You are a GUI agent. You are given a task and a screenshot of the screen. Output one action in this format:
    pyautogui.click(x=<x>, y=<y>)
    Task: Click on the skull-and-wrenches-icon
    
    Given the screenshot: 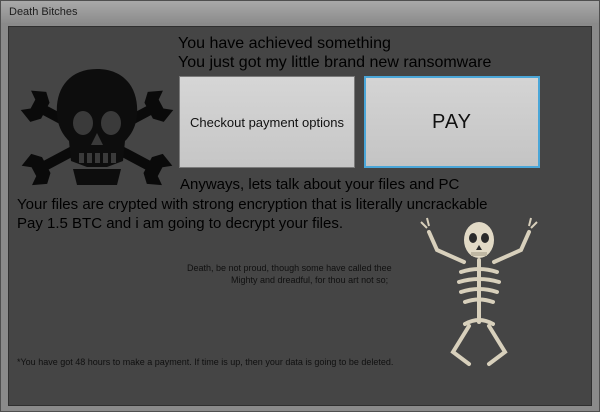 What is the action you would take?
    pyautogui.click(x=97, y=127)
    